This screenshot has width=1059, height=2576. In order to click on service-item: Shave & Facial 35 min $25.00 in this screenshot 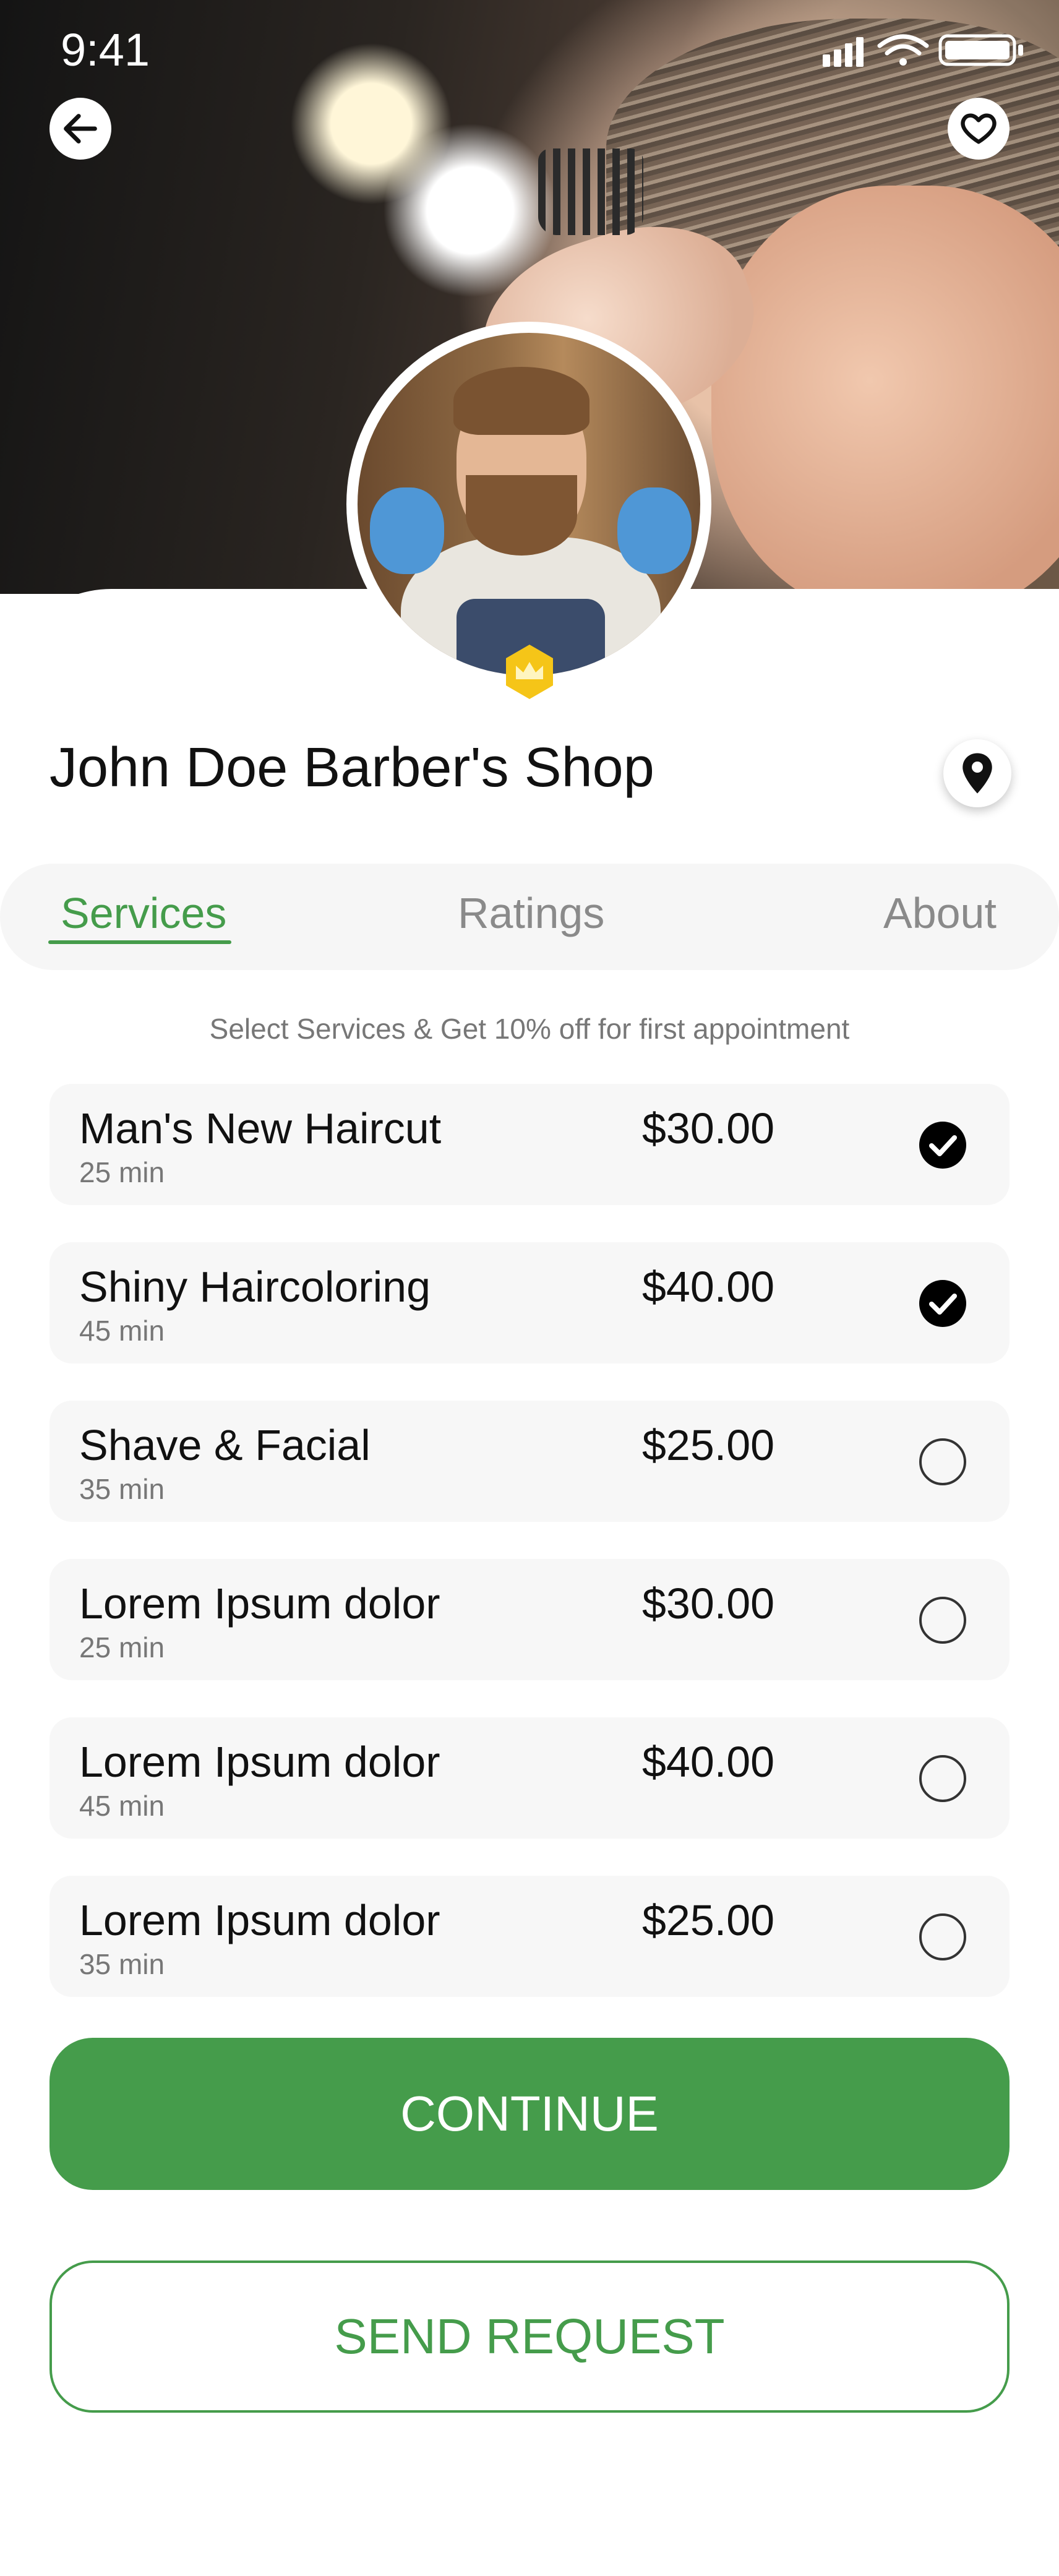, I will do `click(529, 1461)`.